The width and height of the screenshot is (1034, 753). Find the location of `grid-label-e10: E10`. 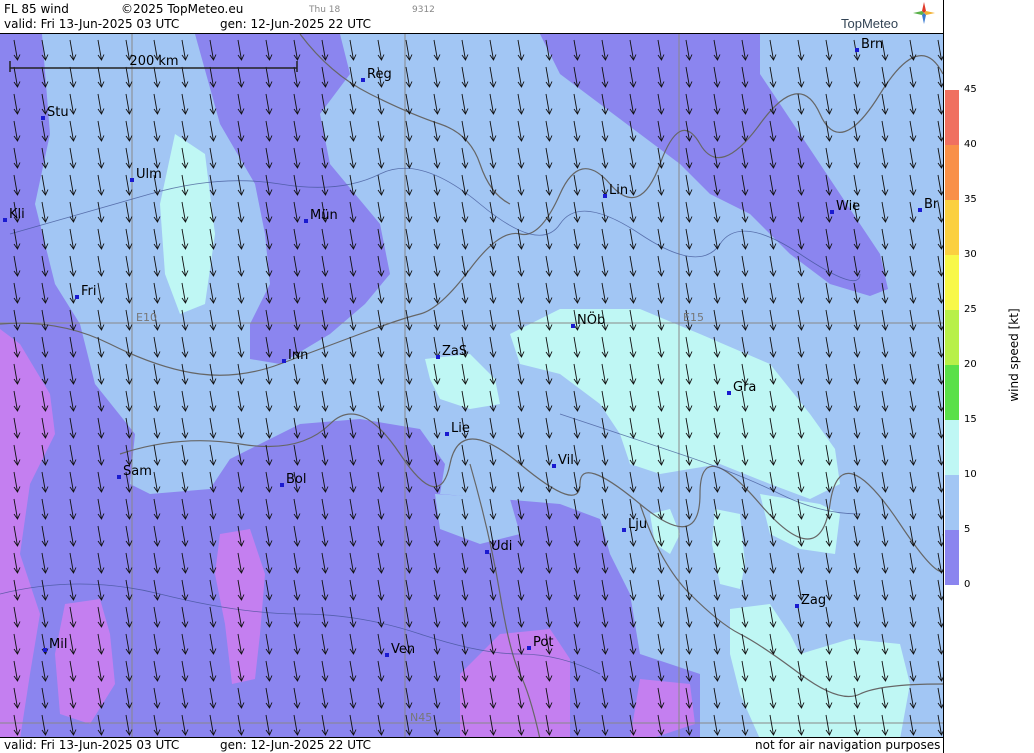

grid-label-e10: E10 is located at coordinates (146, 317).